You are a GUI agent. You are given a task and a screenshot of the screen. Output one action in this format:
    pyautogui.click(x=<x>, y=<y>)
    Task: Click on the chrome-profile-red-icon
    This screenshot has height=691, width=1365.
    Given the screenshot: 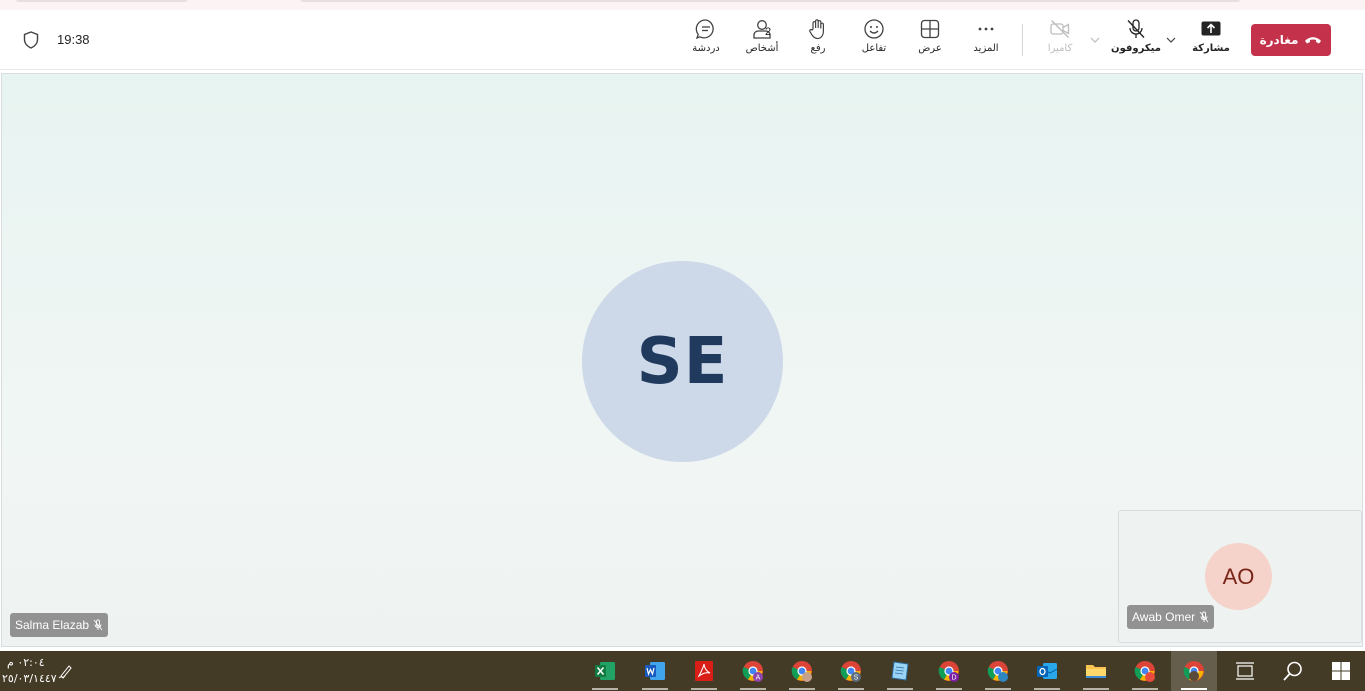 What is the action you would take?
    pyautogui.click(x=1144, y=671)
    